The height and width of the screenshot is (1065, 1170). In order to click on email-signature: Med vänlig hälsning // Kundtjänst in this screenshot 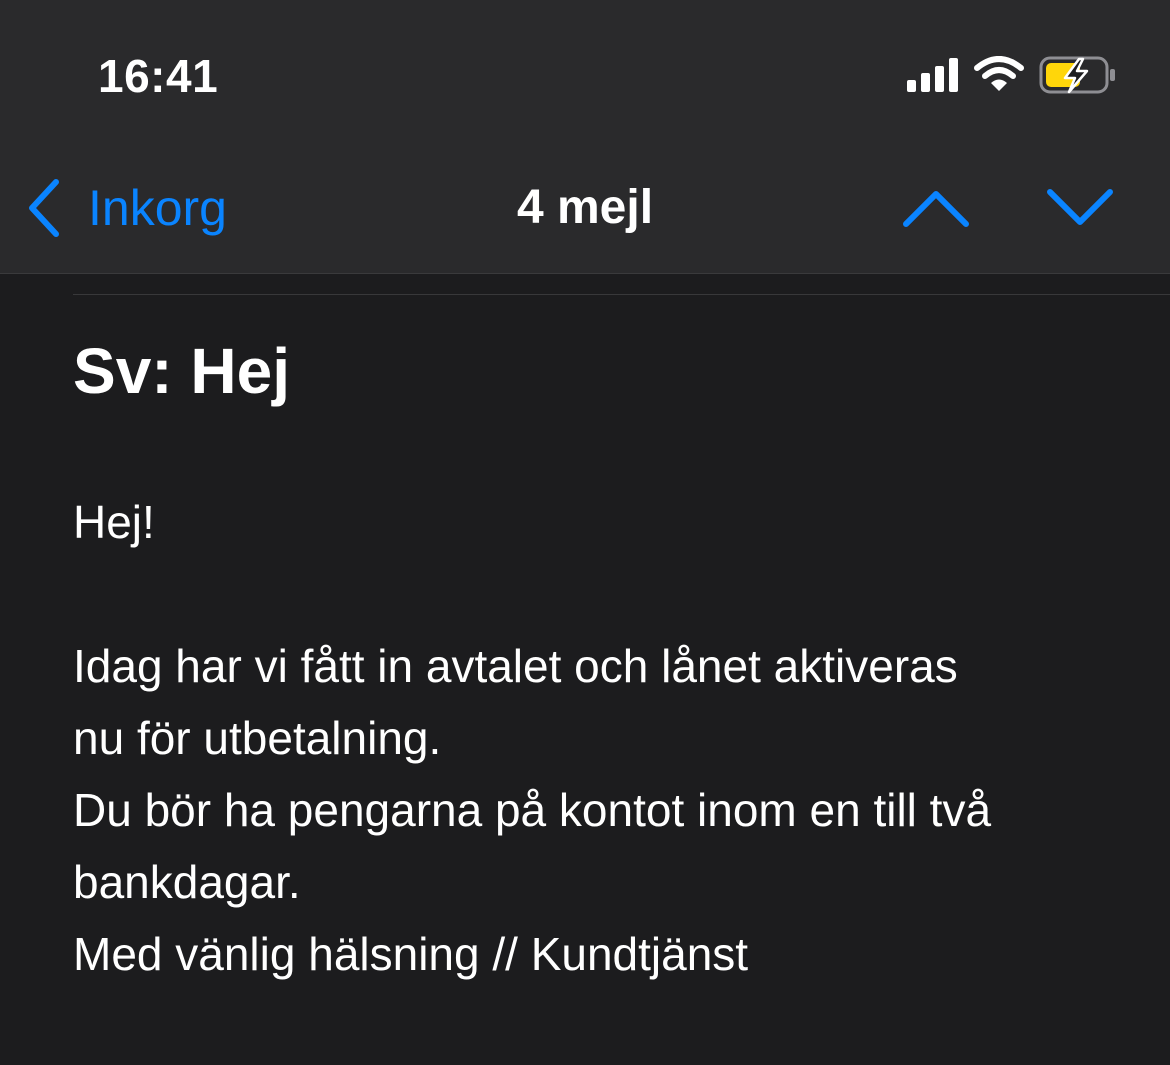, I will do `click(411, 954)`.